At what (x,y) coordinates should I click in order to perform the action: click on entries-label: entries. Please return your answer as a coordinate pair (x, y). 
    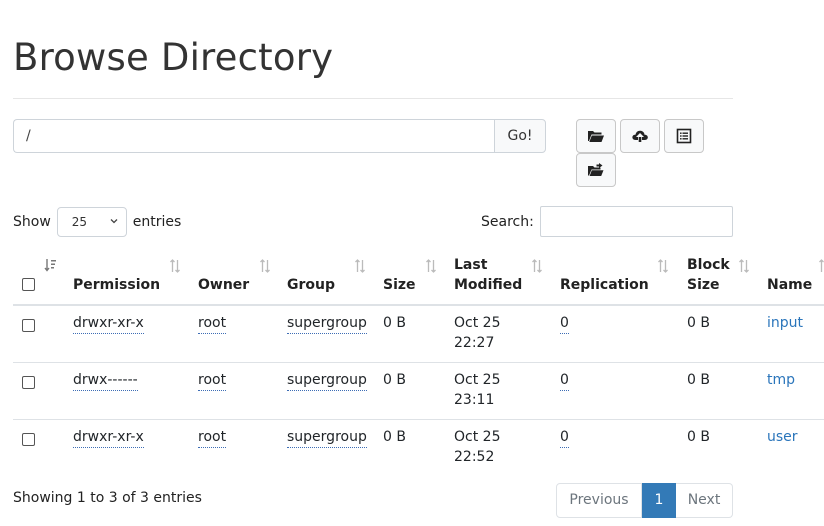
    Looking at the image, I should click on (157, 222).